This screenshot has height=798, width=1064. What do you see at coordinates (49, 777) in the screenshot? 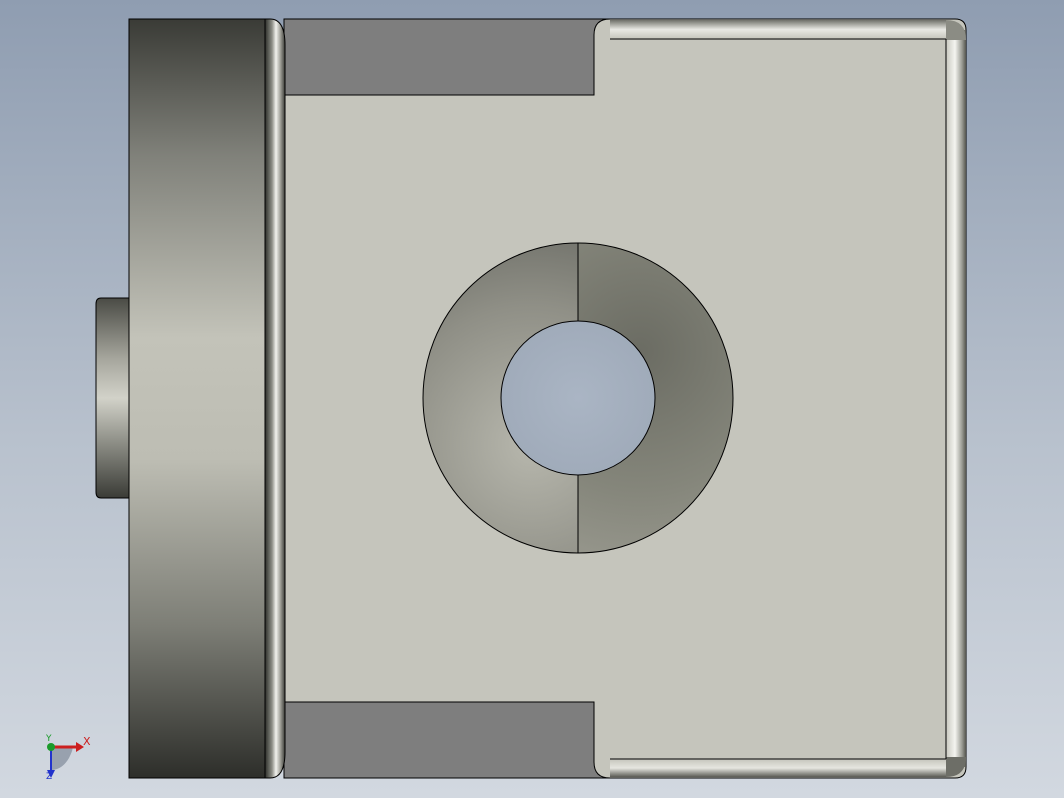
I see `triad-z-label: Z` at bounding box center [49, 777].